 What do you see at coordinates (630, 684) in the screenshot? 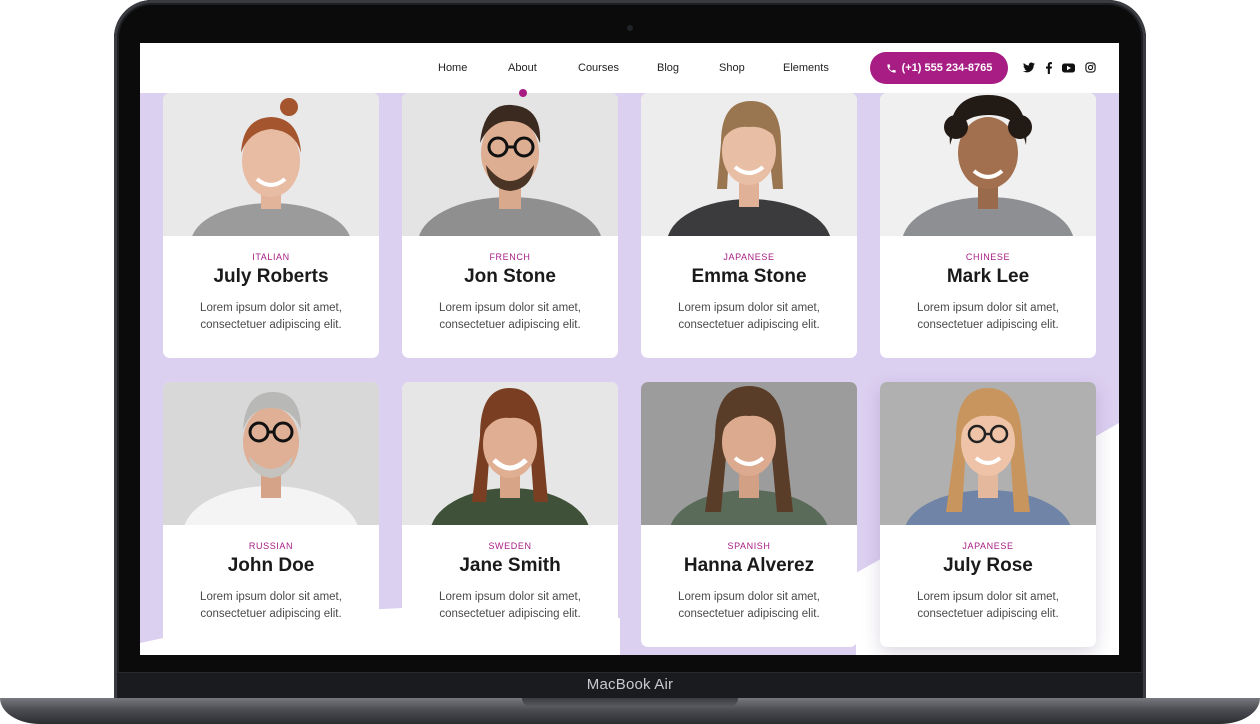
I see `device-label: MacBook Air` at bounding box center [630, 684].